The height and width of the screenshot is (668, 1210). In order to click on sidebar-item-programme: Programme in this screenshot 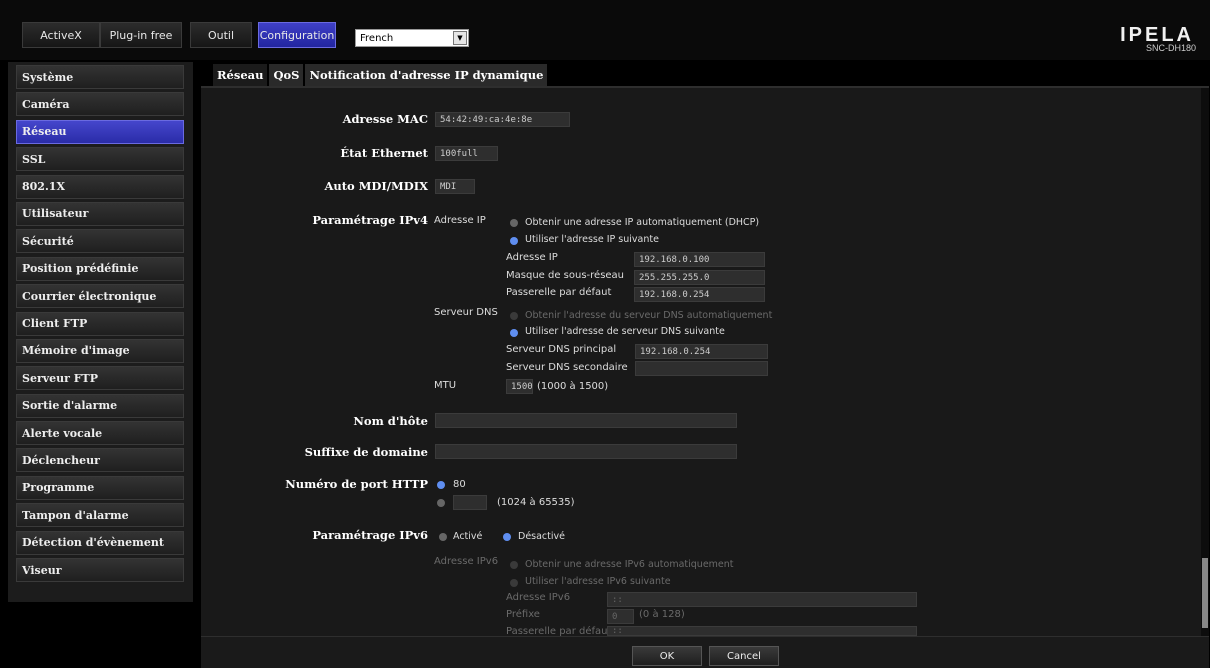, I will do `click(100, 487)`.